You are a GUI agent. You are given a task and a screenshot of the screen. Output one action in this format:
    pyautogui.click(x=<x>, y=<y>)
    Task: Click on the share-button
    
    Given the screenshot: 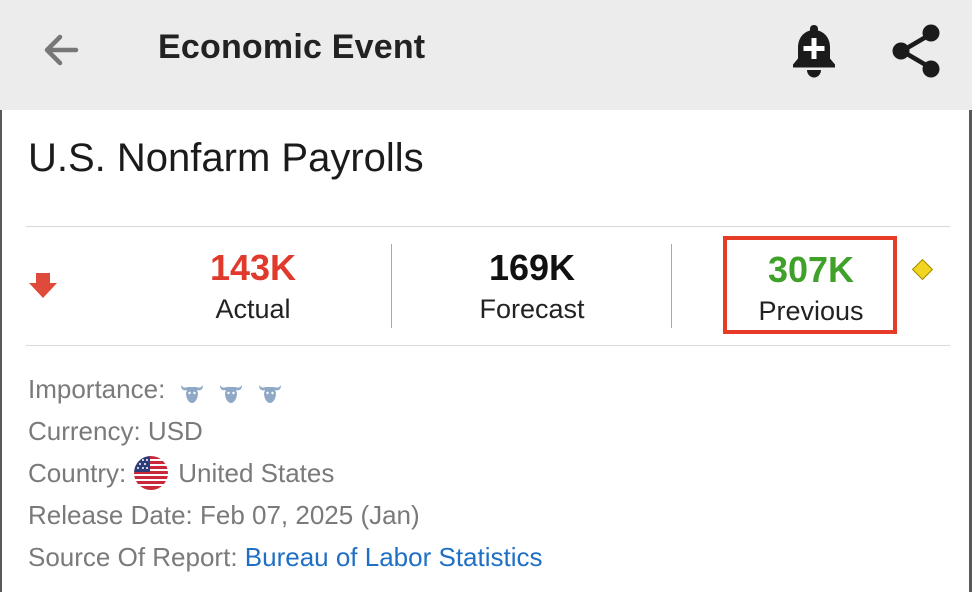 What is the action you would take?
    pyautogui.click(x=916, y=51)
    